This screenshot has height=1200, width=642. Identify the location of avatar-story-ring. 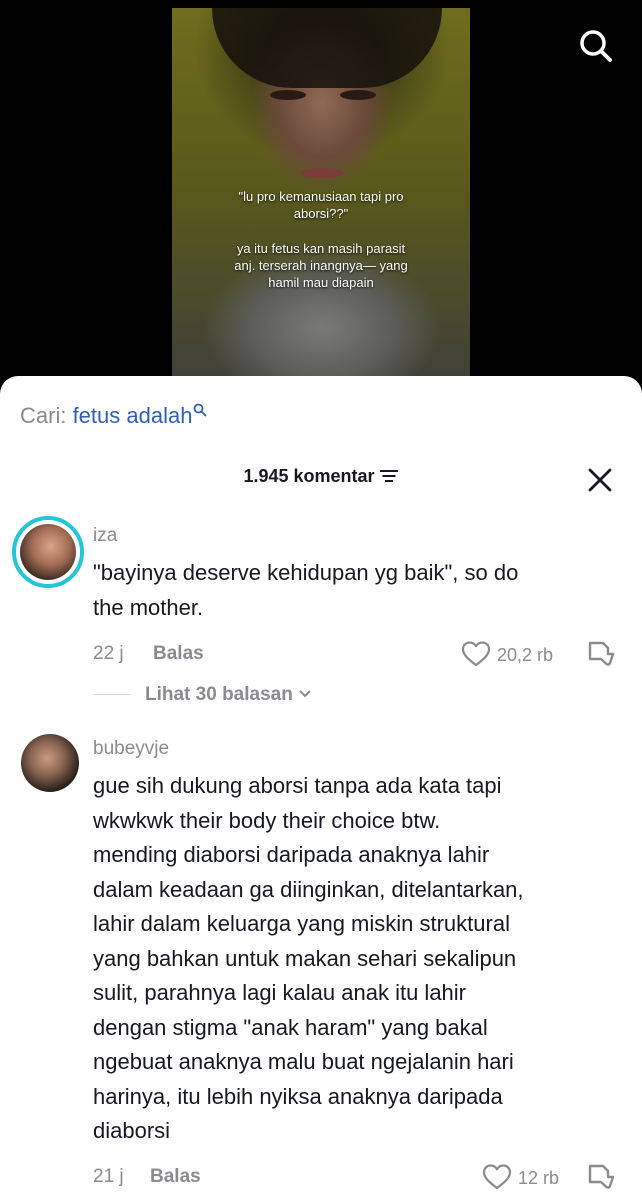
(48, 552).